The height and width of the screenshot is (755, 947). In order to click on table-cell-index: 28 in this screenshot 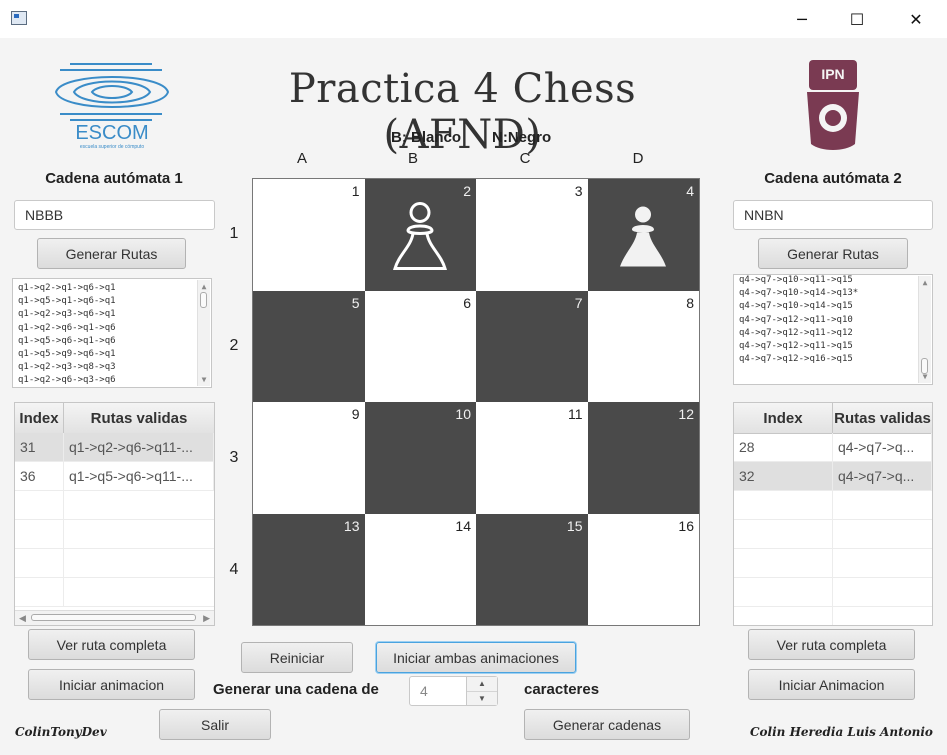, I will do `click(783, 447)`.